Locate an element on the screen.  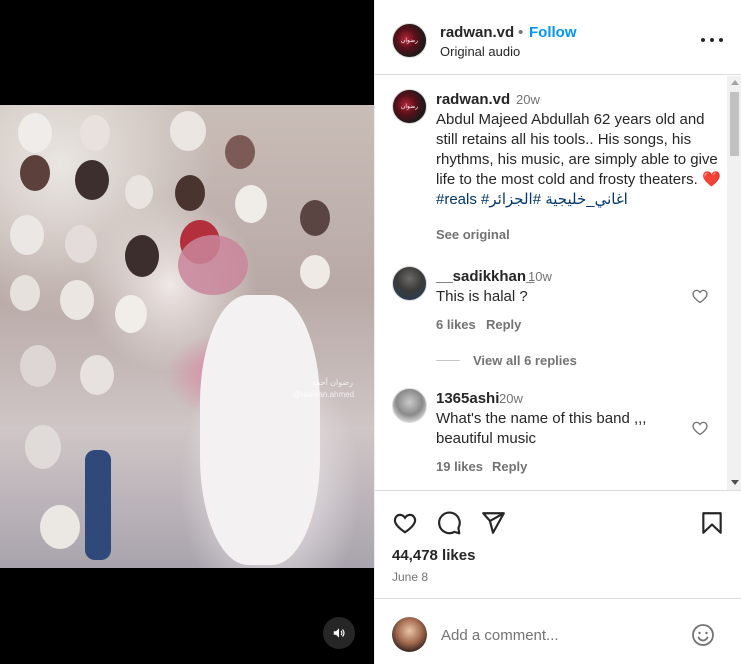
video-watermark: رضوان أحمد @radwan.ahmed is located at coordinates (324, 389).